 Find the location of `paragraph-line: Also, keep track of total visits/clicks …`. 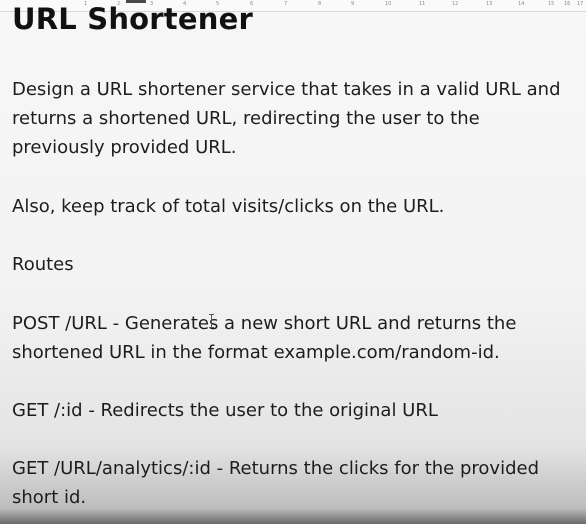

paragraph-line: Also, keep track of total visits/clicks … is located at coordinates (228, 206).